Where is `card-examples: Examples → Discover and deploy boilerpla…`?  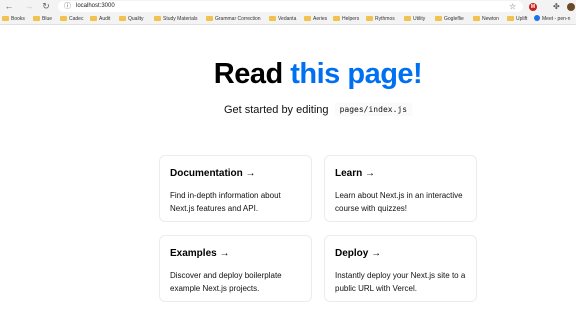
card-examples: Examples → Discover and deploy boilerpla… is located at coordinates (235, 268).